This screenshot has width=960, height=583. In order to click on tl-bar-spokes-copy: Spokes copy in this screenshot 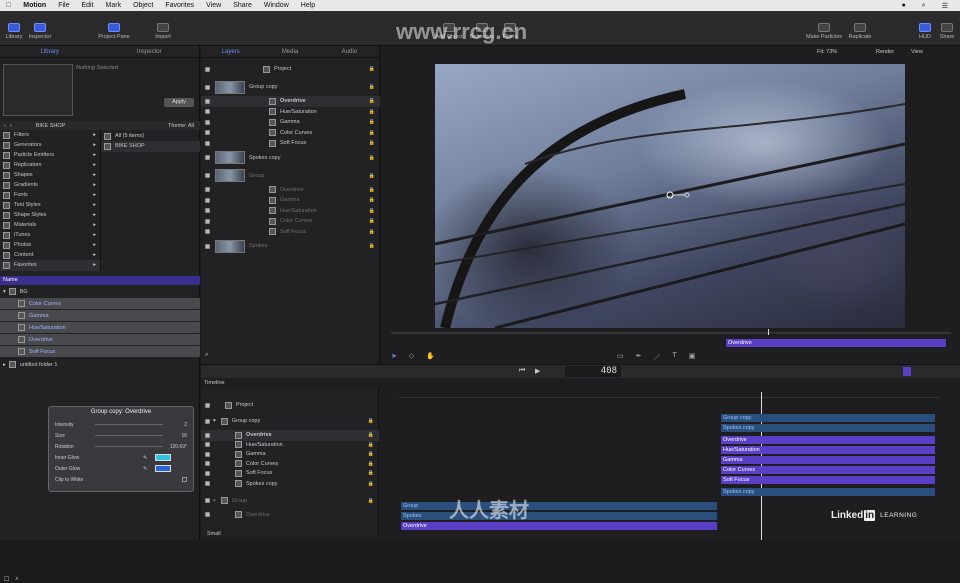, I will do `click(828, 428)`.